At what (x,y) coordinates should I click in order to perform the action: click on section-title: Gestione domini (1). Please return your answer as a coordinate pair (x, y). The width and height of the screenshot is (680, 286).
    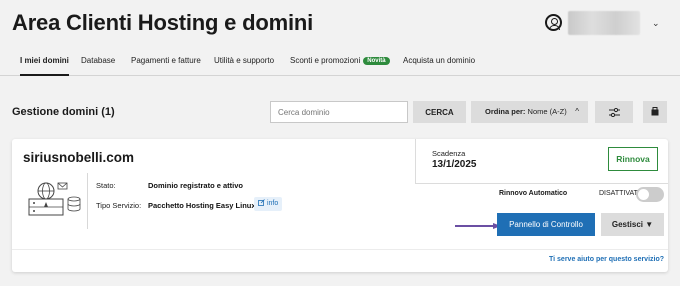
    Looking at the image, I should click on (63, 112).